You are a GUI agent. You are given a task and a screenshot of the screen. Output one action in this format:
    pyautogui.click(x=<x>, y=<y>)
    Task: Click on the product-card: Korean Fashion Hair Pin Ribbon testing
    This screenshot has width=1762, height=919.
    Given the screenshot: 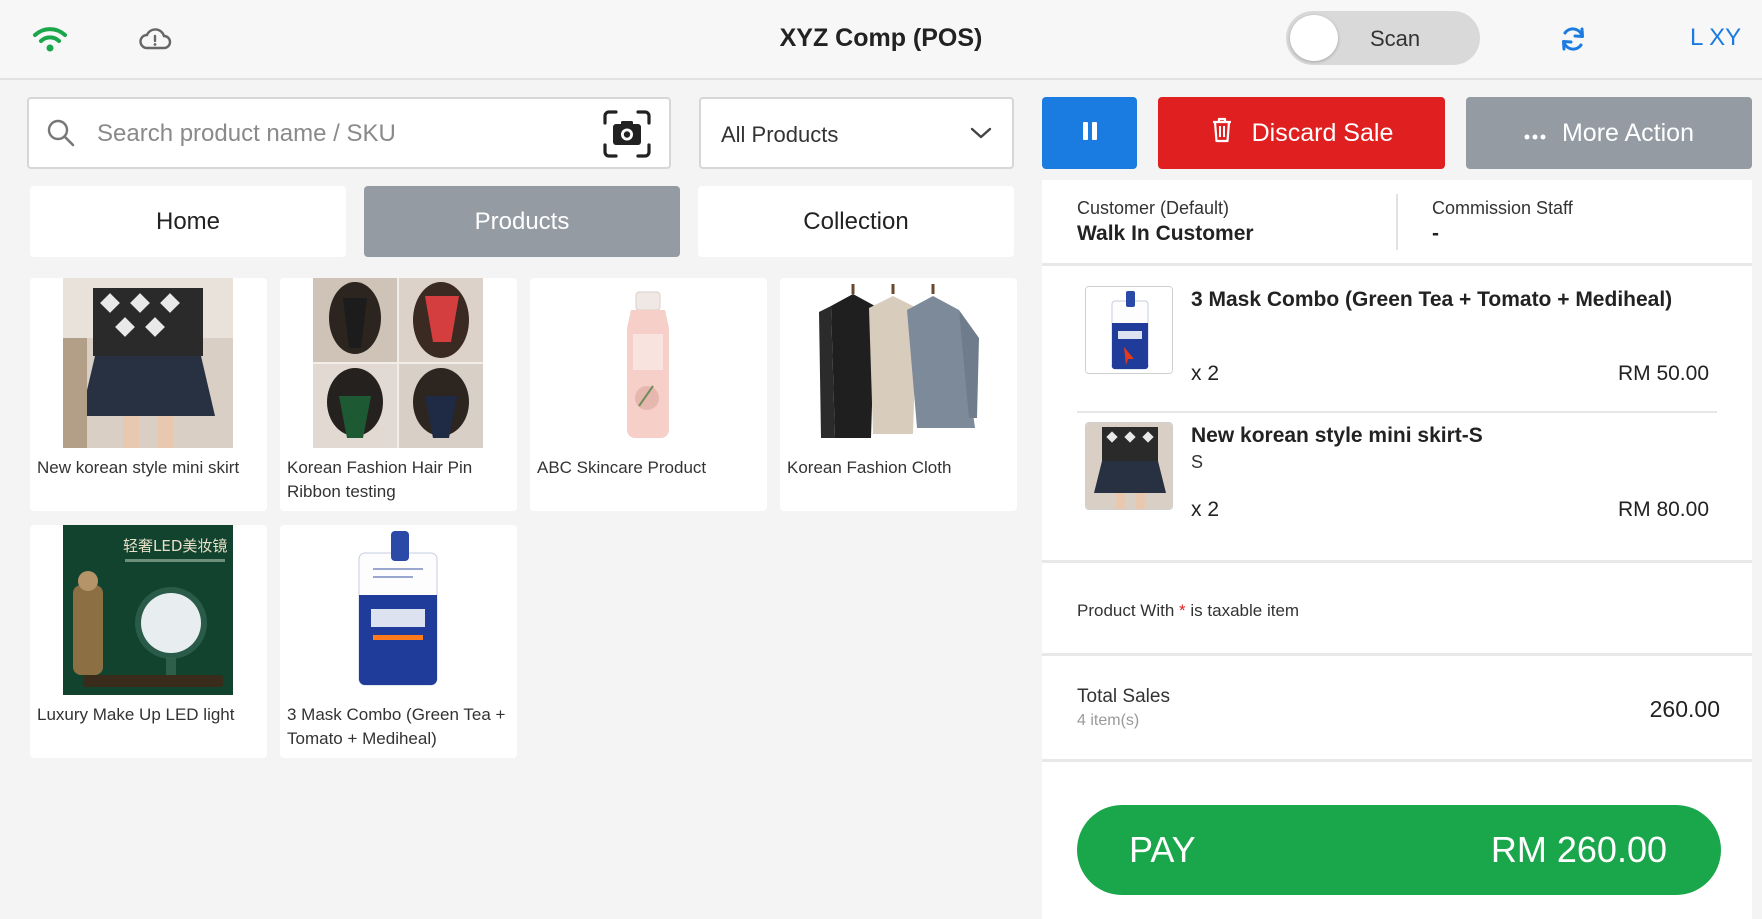 What is the action you would take?
    pyautogui.click(x=398, y=394)
    